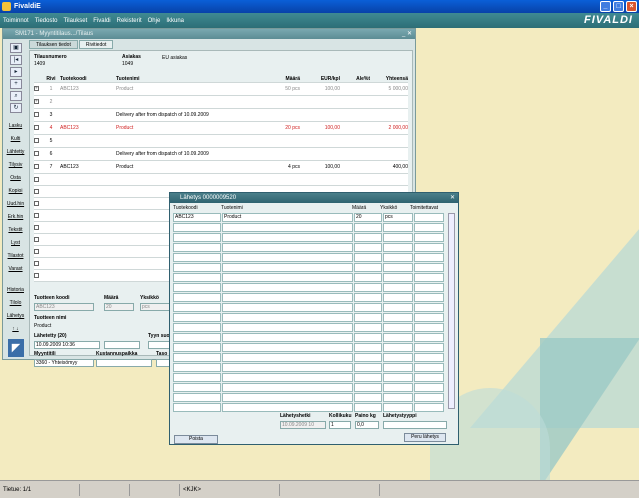 The image size is (639, 498). I want to click on first-icon: |◂, so click(16, 60).